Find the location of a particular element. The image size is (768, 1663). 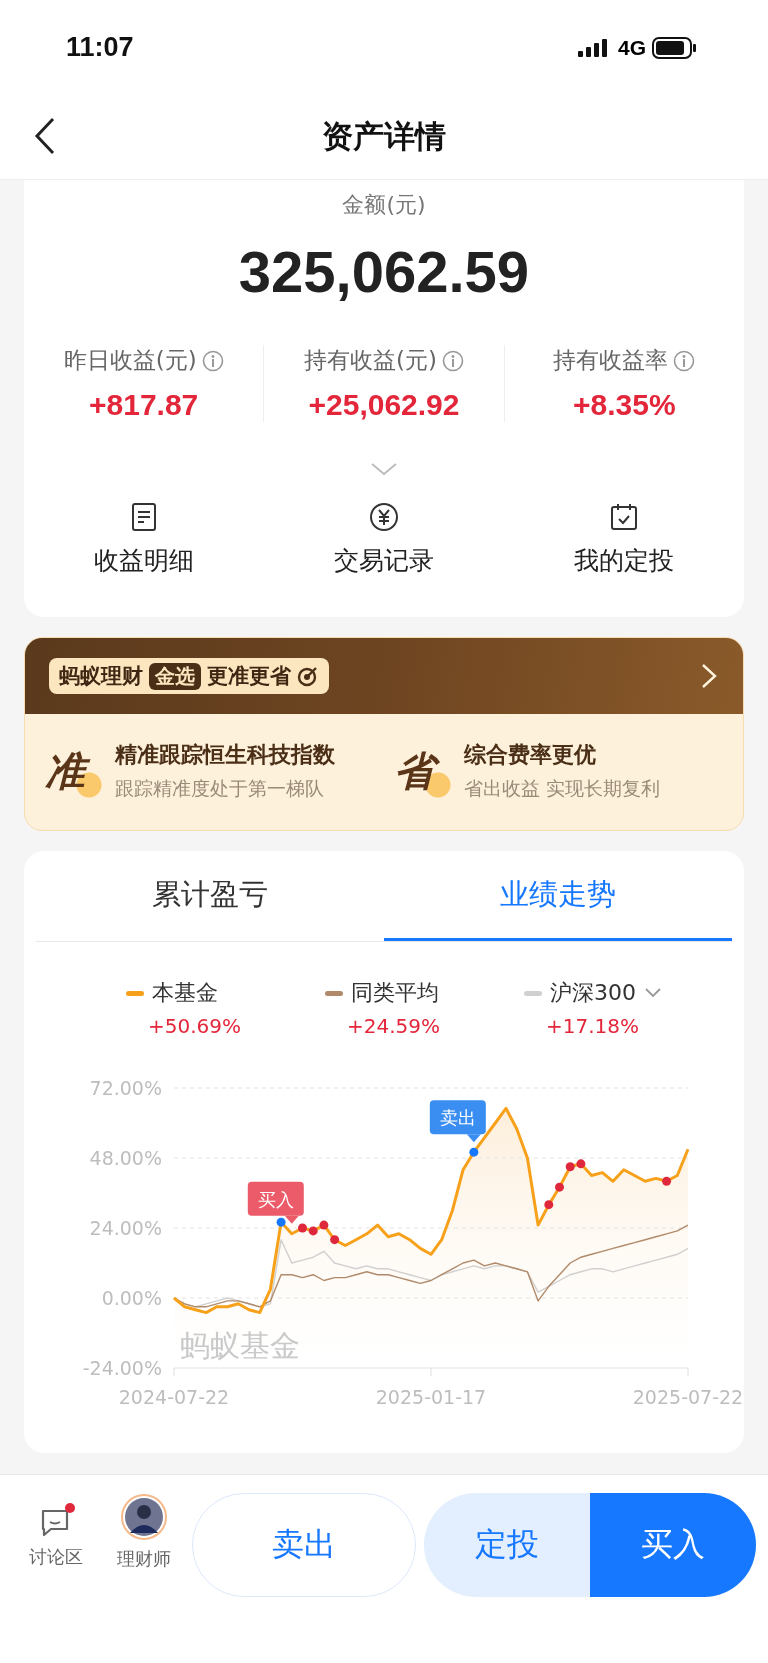

y-axis-label: 48.00% is located at coordinates (125, 1158).